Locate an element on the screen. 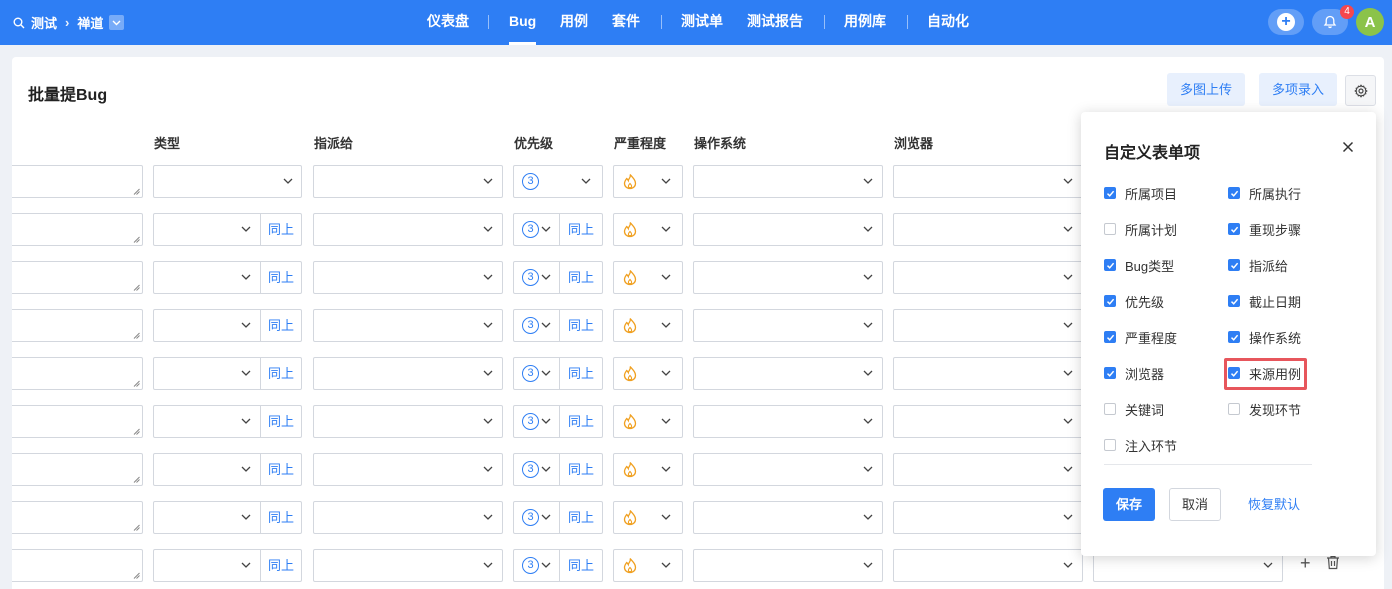 This screenshot has width=1392, height=589. field-option: 浏览器 is located at coordinates (1134, 373).